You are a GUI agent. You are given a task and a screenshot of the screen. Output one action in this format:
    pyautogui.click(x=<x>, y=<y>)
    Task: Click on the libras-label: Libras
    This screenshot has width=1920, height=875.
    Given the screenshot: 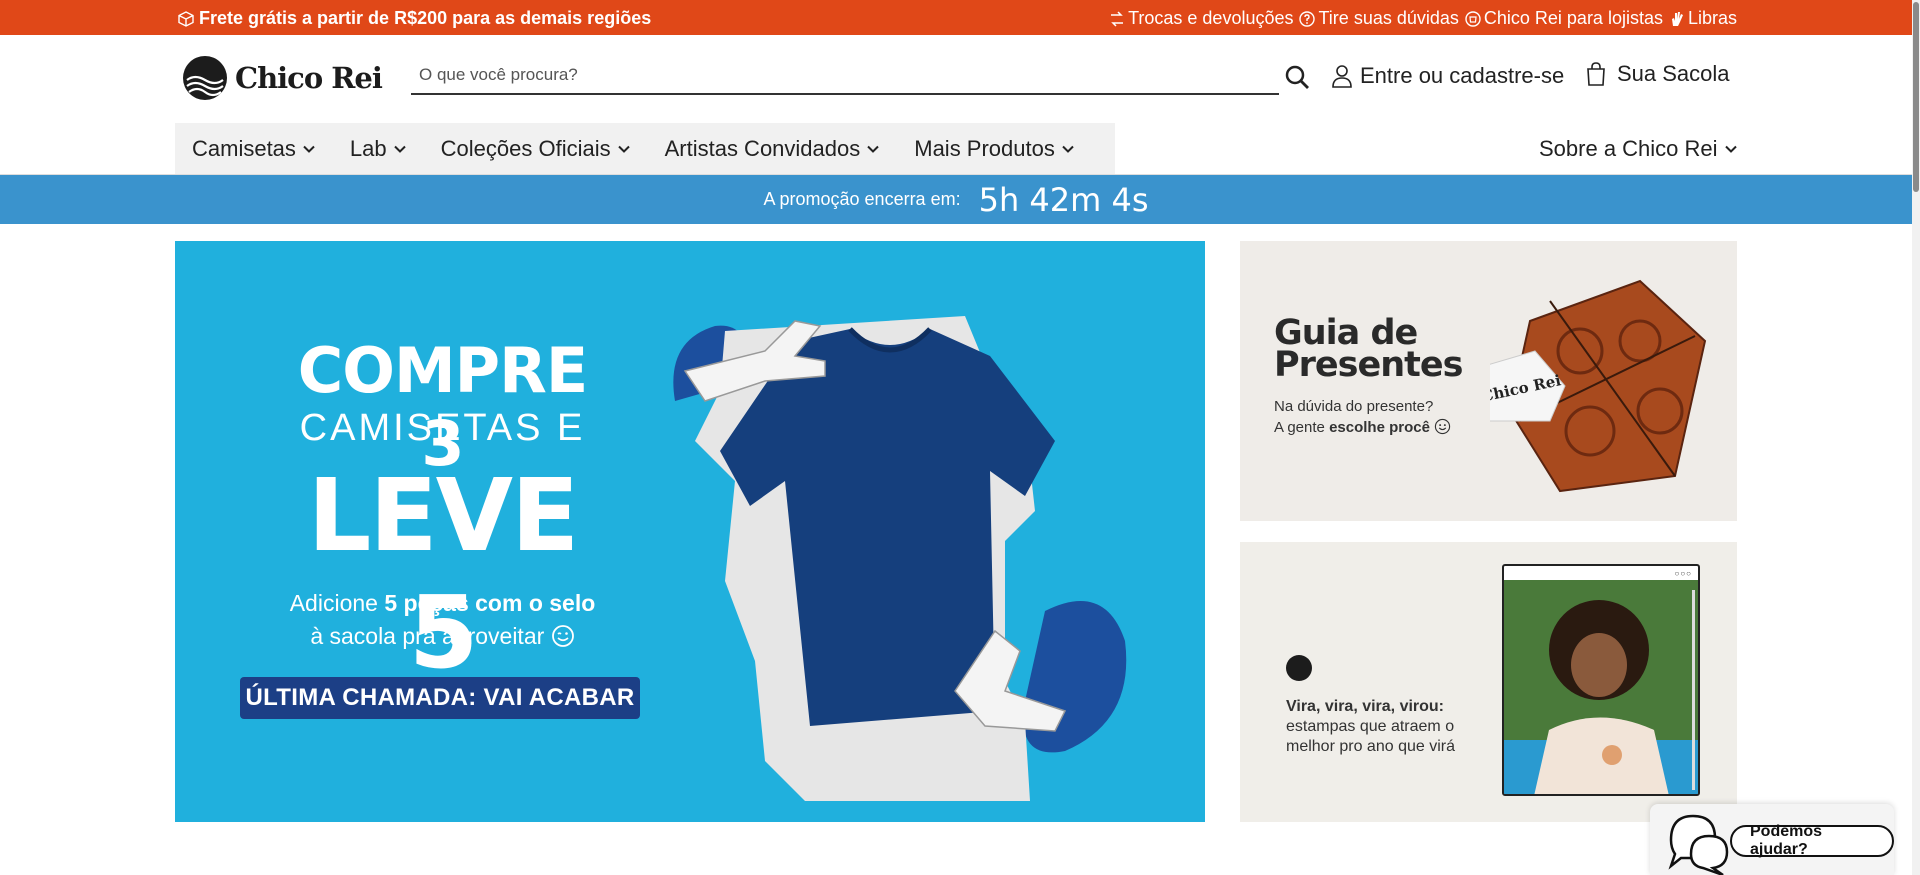 What is the action you would take?
    pyautogui.click(x=1712, y=18)
    